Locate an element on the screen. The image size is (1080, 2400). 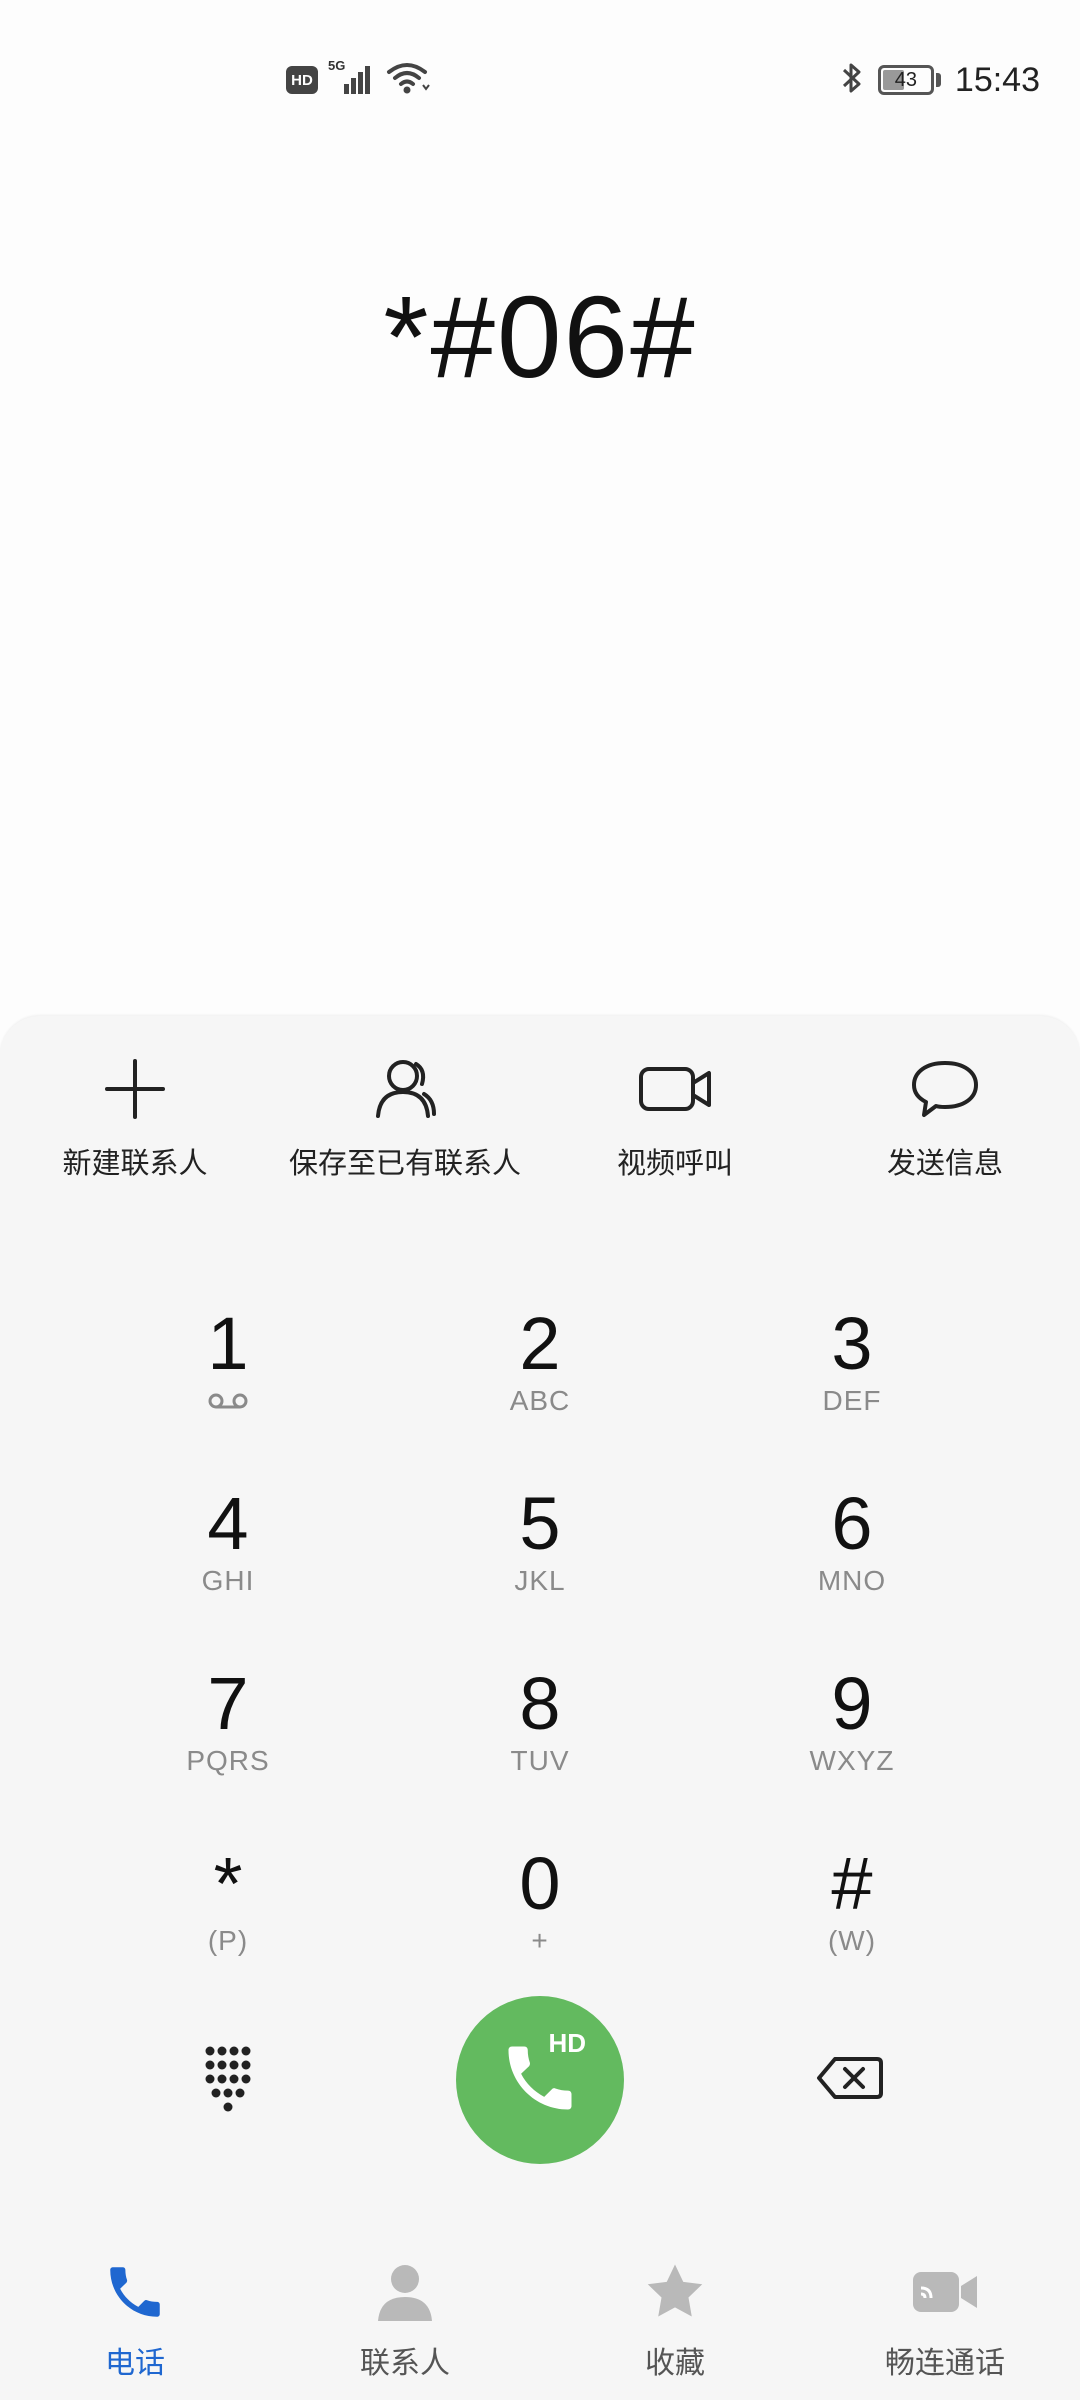
video-call-label: 视频呼叫 is located at coordinates (674, 1163).